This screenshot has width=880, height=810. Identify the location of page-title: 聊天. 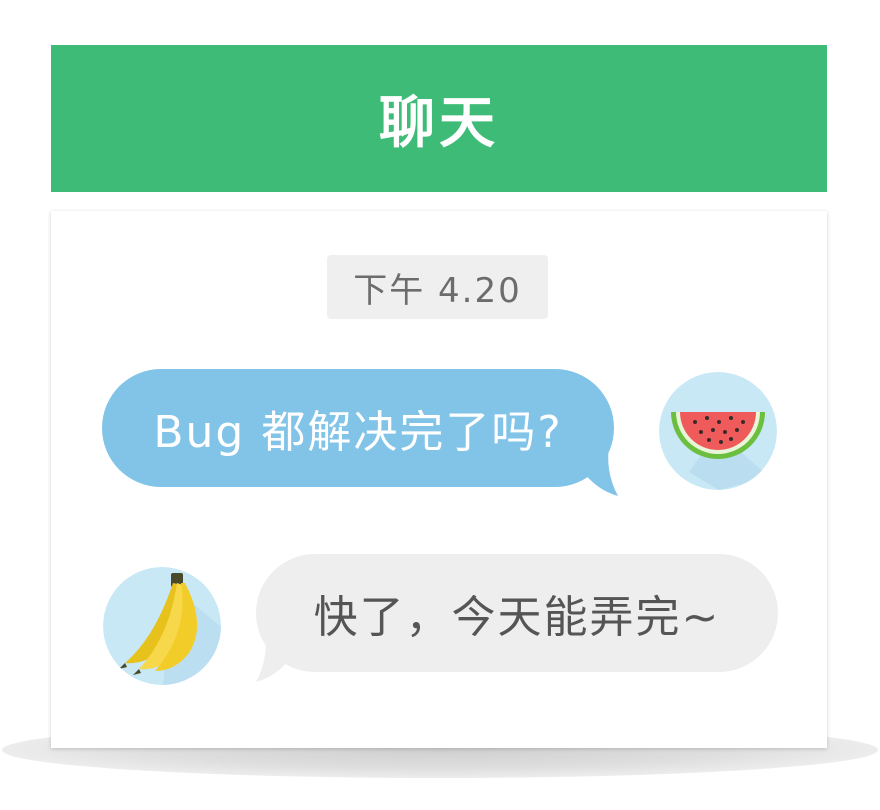
(439, 123).